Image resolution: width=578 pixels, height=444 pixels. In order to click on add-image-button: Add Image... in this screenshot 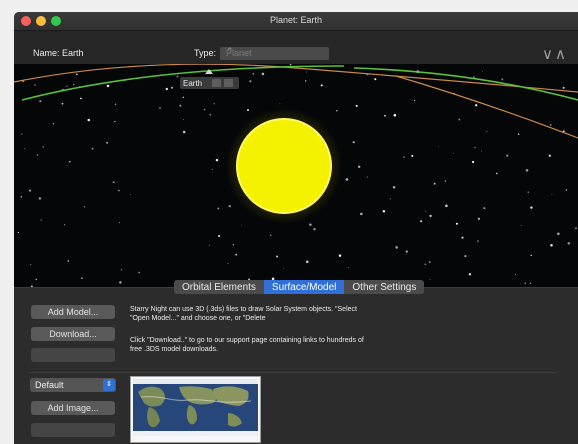, I will do `click(73, 408)`.